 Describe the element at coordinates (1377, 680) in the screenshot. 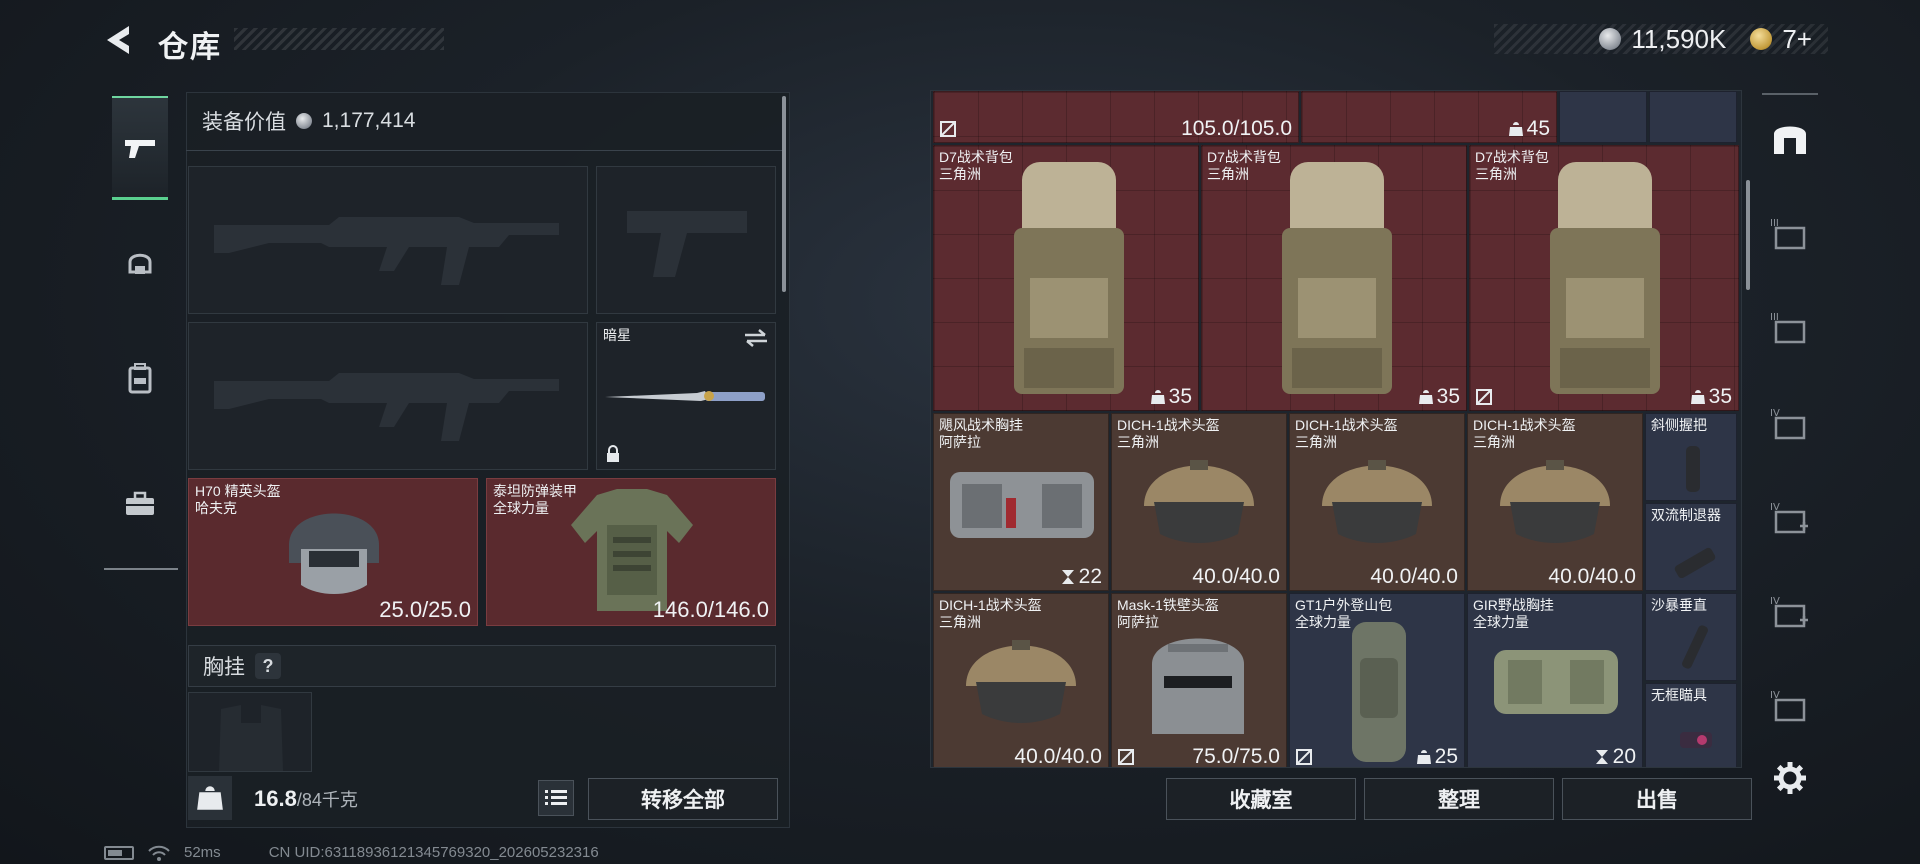

I see `storage-item: GT1户外登山包 全球力量 25` at that location.